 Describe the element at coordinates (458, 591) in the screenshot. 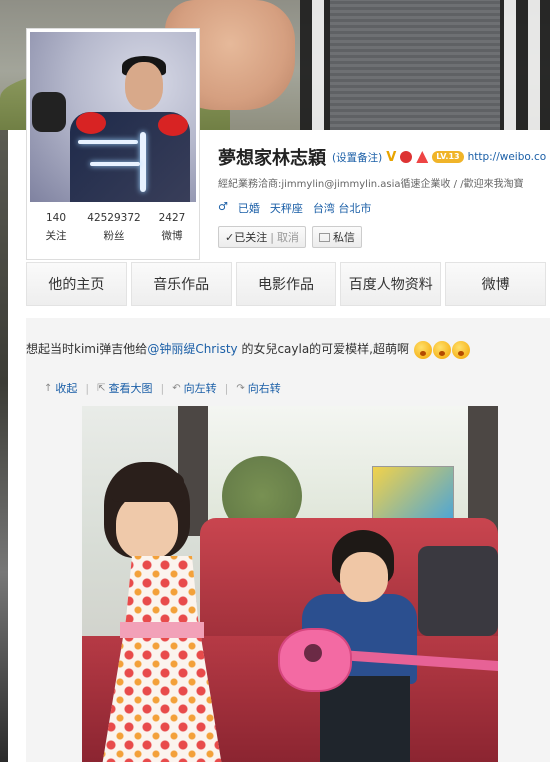

I see `photo-cushion` at that location.